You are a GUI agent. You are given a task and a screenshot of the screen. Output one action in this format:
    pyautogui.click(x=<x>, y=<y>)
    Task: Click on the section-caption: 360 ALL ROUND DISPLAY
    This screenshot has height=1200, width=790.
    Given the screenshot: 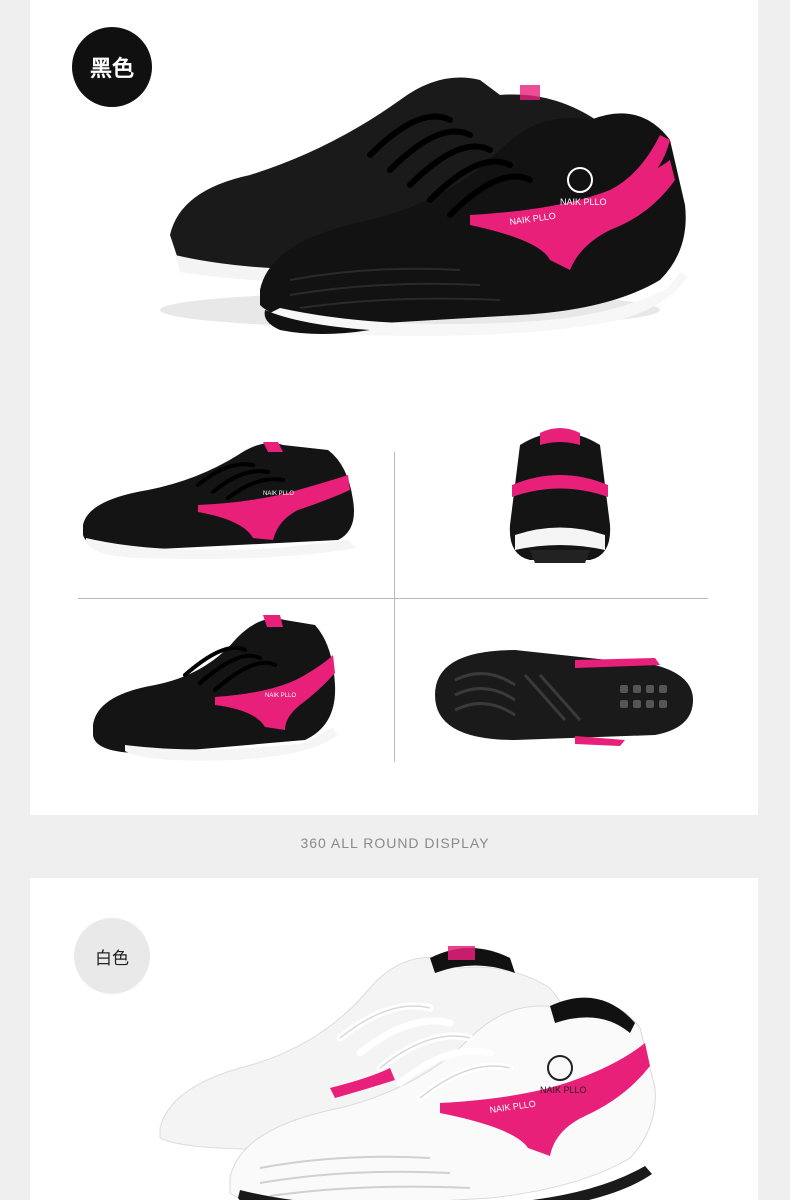 What is the action you would take?
    pyautogui.click(x=395, y=843)
    